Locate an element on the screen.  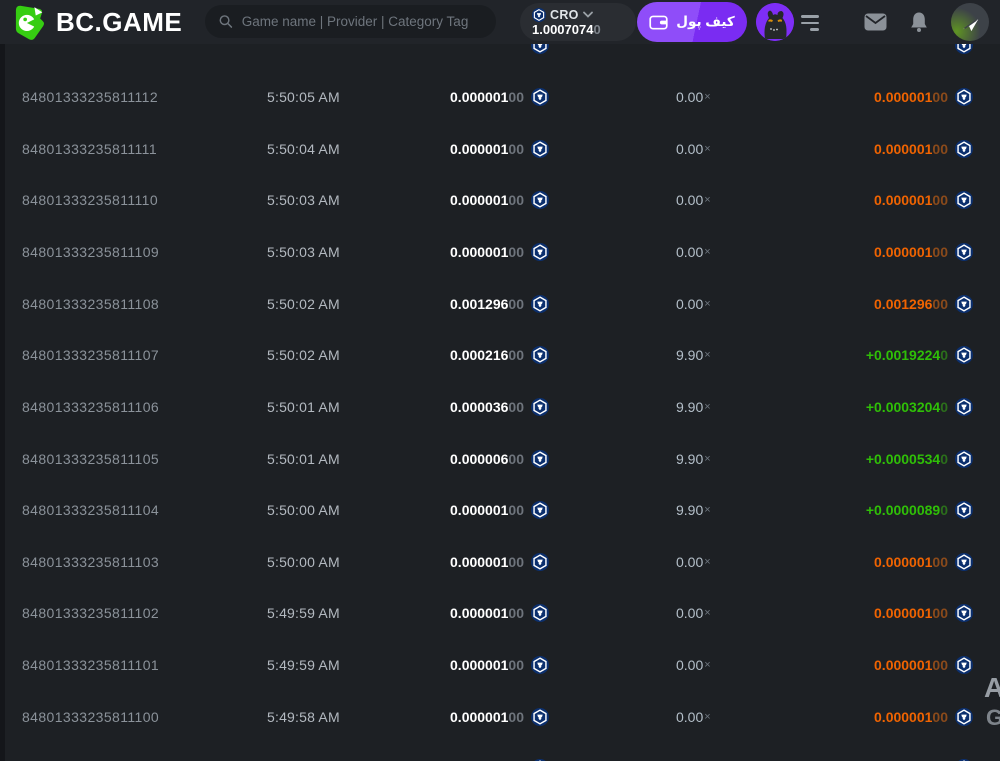
bet-multiplier is located at coordinates (676, 57).